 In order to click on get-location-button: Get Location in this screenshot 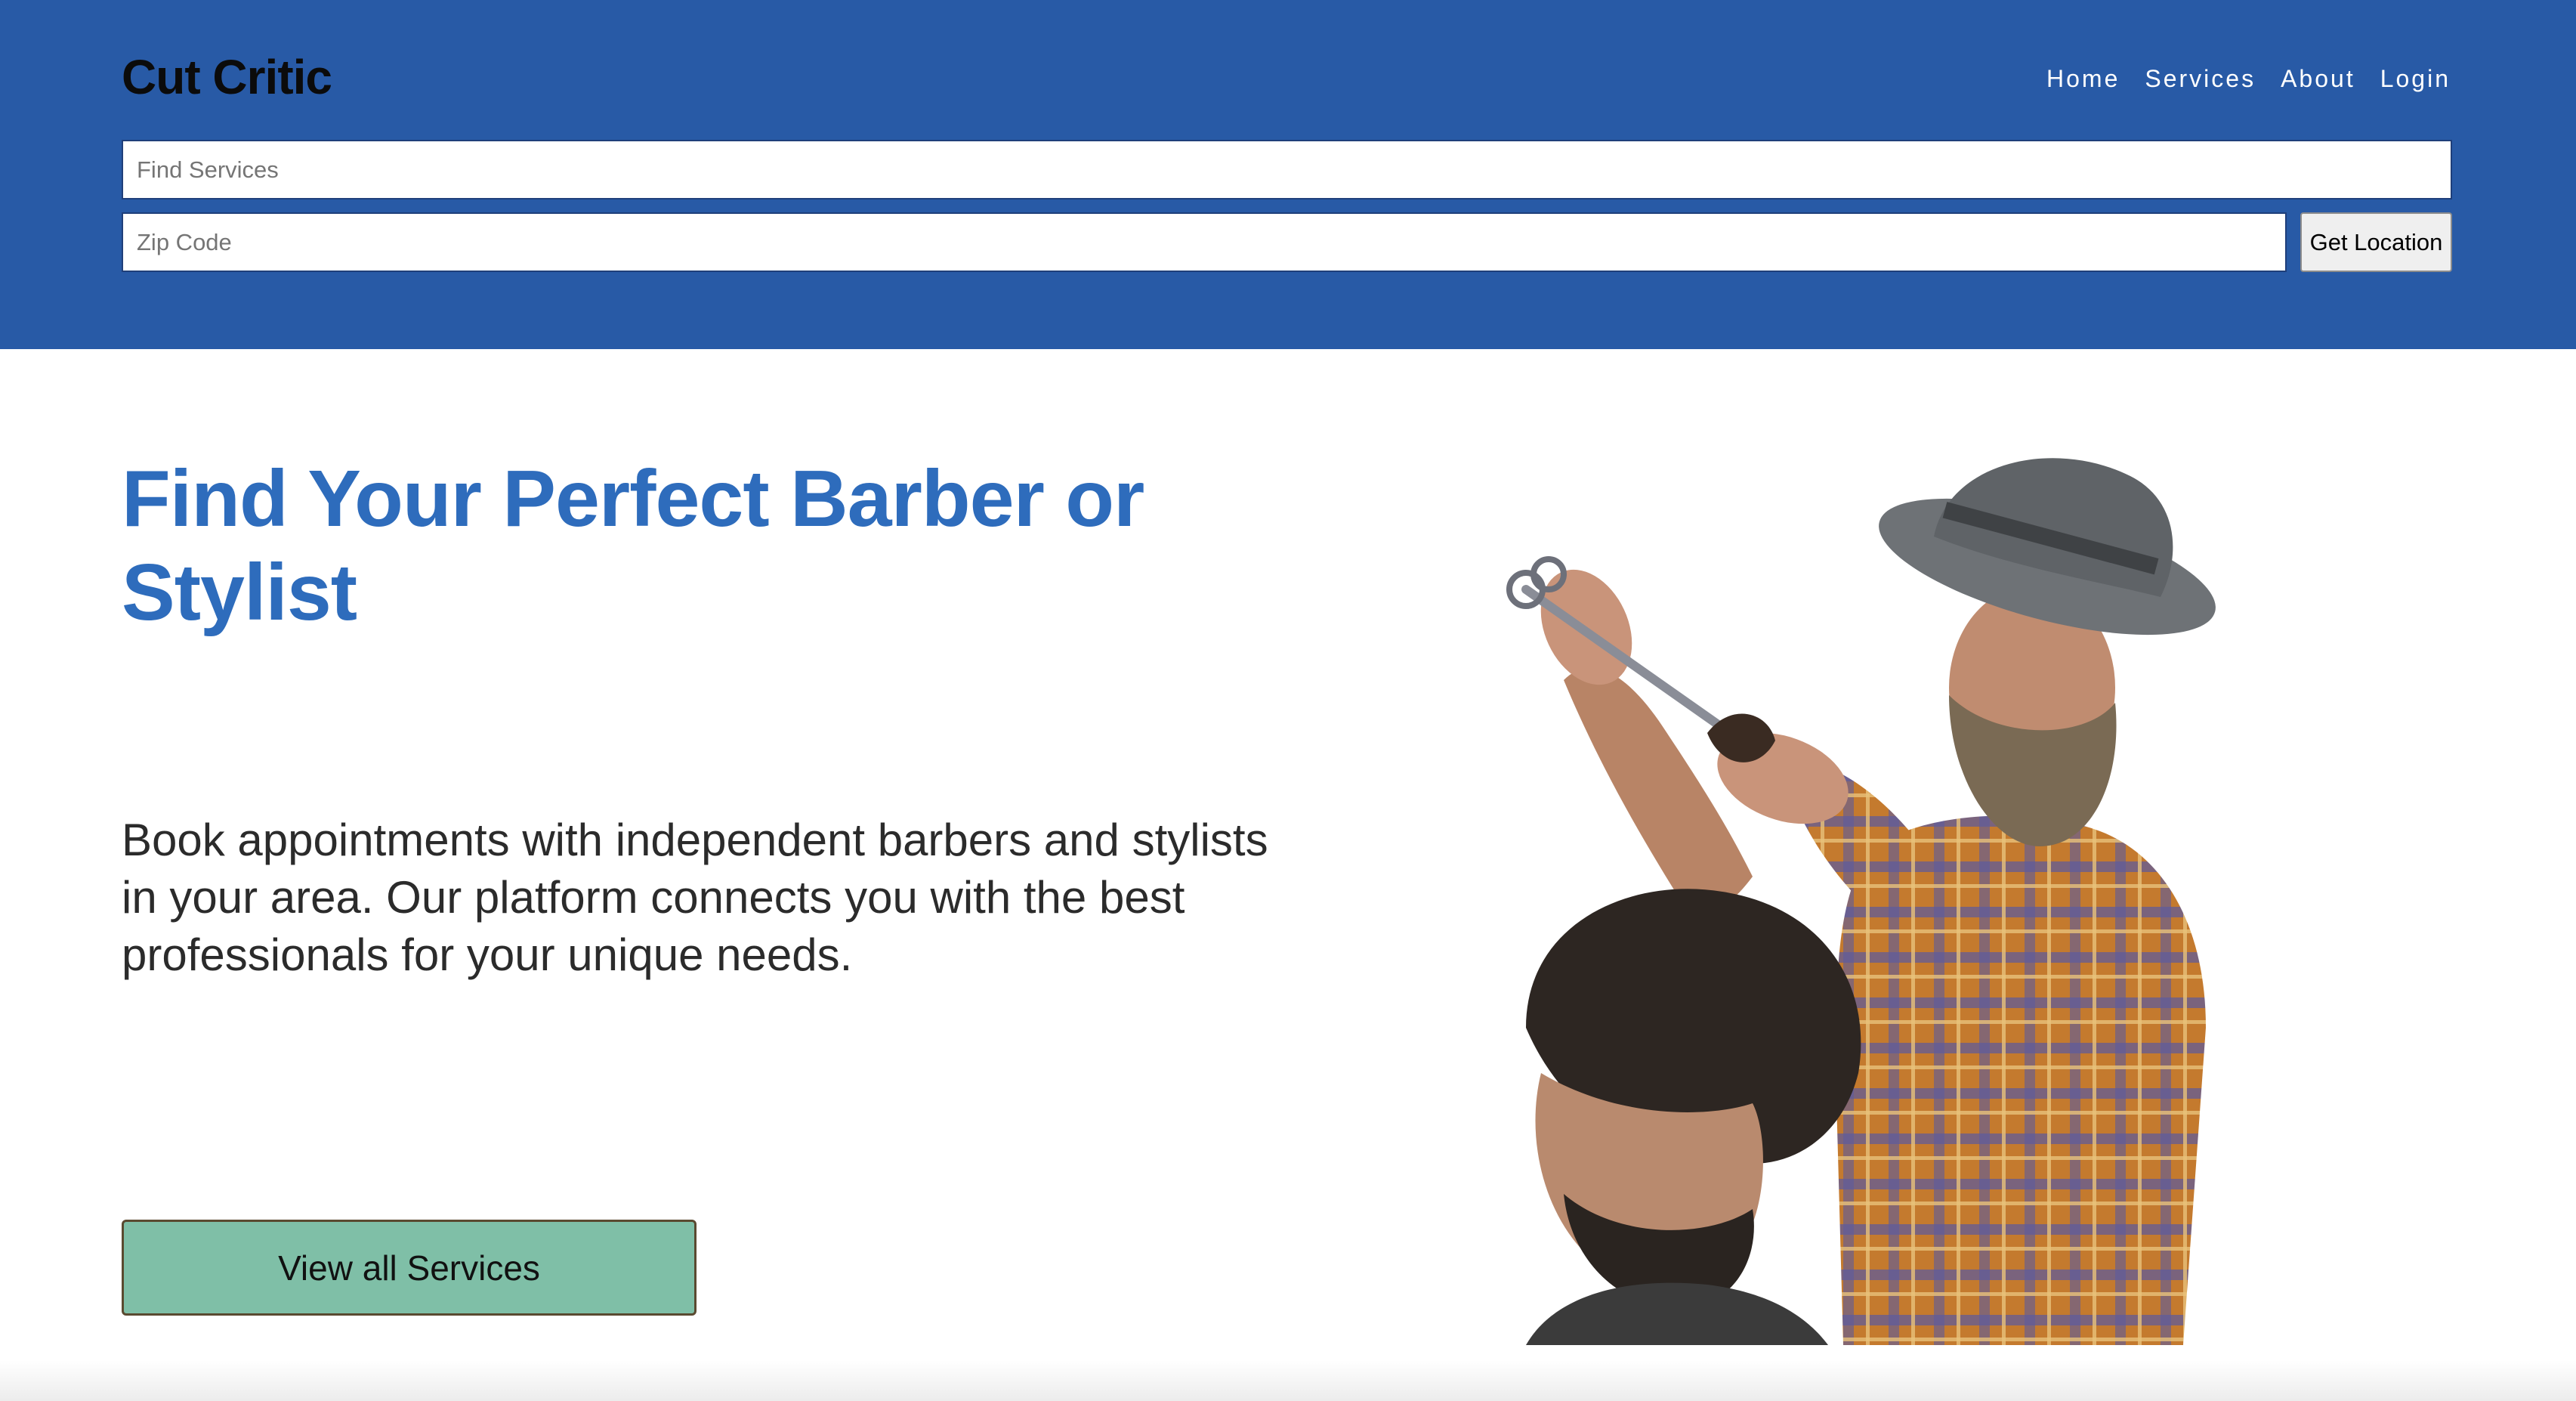, I will do `click(2376, 242)`.